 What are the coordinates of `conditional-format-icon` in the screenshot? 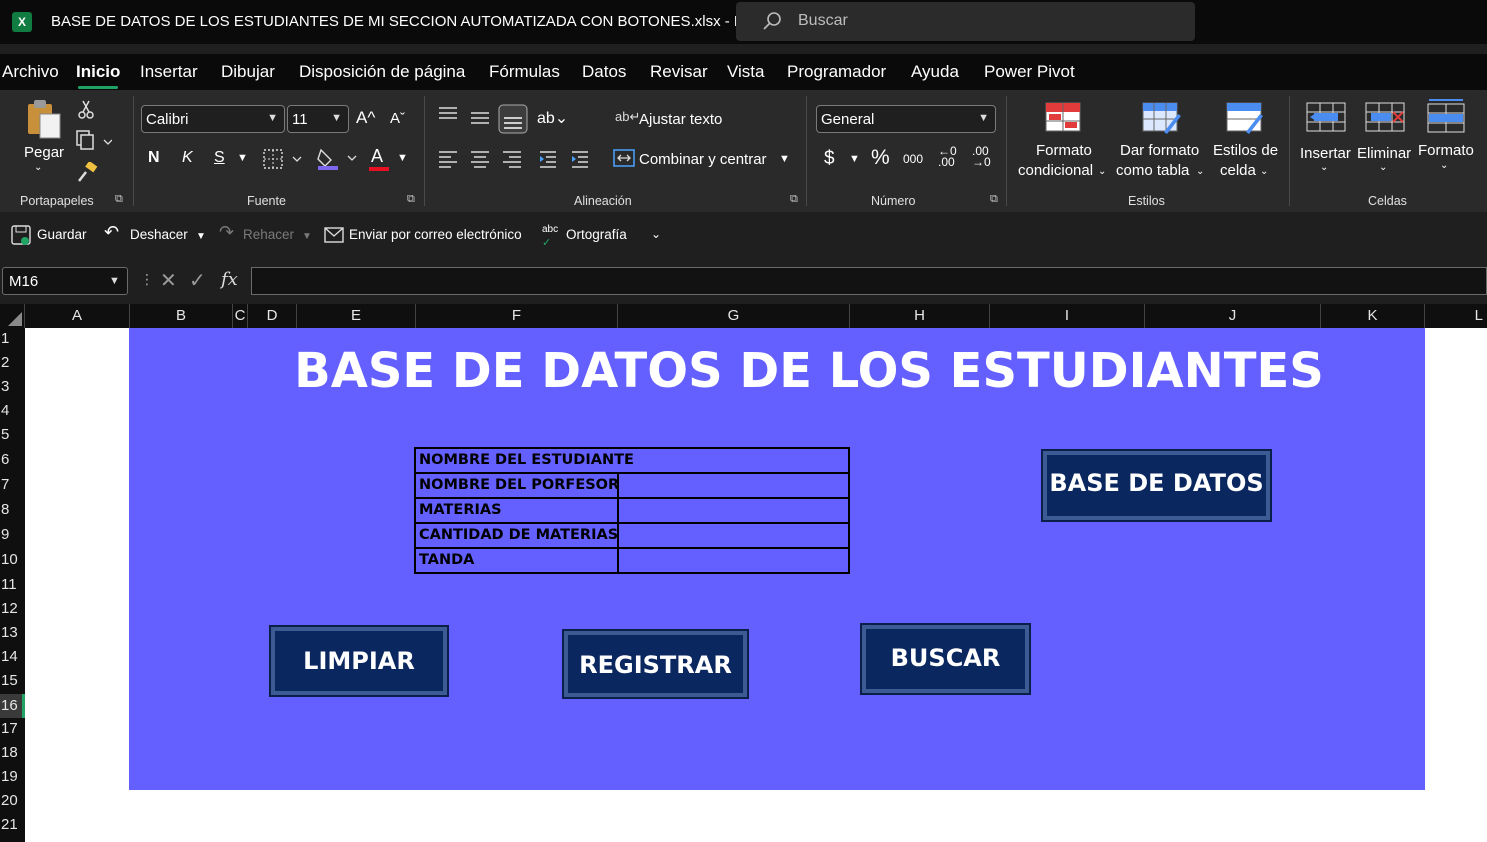 It's located at (1064, 118).